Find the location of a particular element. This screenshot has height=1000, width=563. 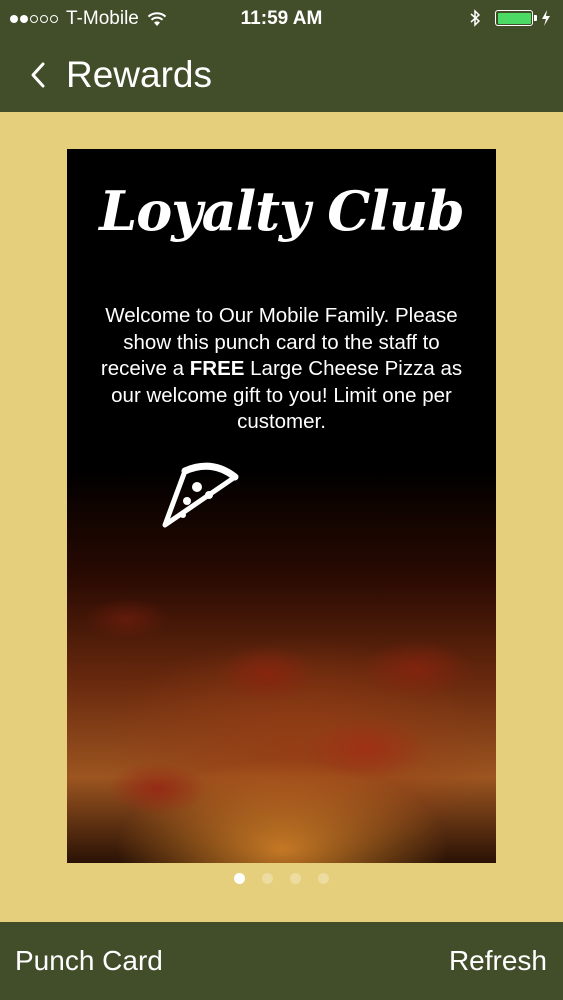

battery-icon is located at coordinates (516, 18).